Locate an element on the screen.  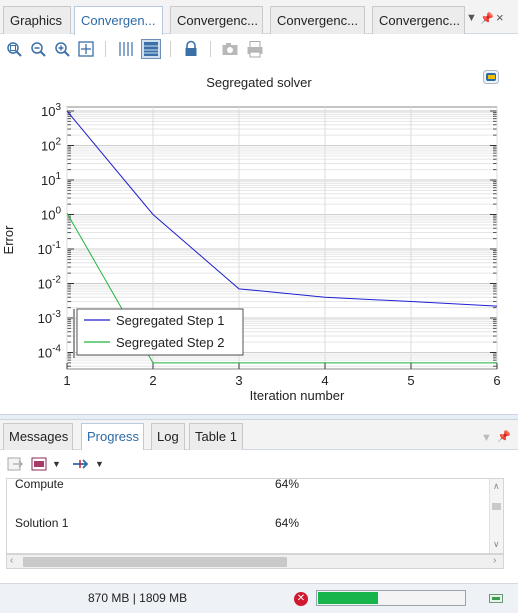
tab-progress: Progress is located at coordinates (112, 436).